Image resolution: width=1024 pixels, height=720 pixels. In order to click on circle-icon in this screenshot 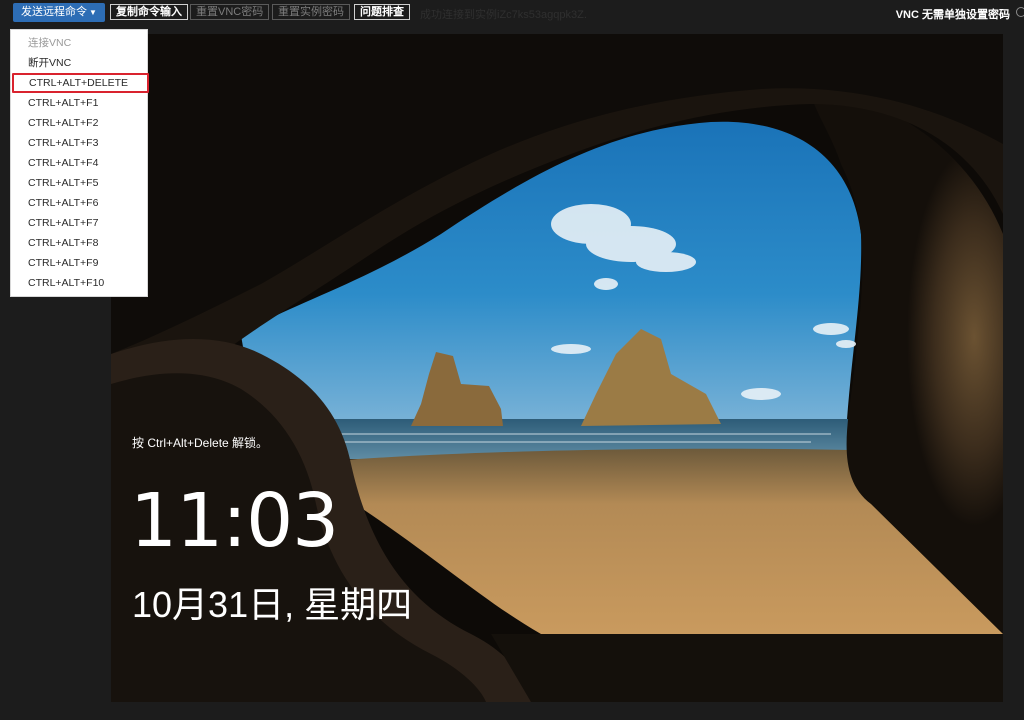, I will do `click(1020, 12)`.